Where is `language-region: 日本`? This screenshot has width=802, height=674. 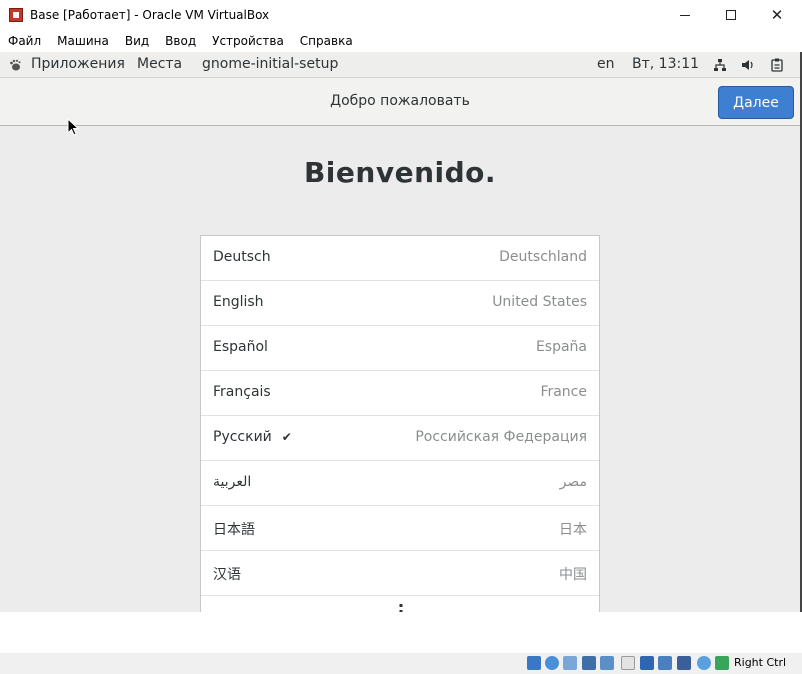
language-region: 日本 is located at coordinates (573, 530).